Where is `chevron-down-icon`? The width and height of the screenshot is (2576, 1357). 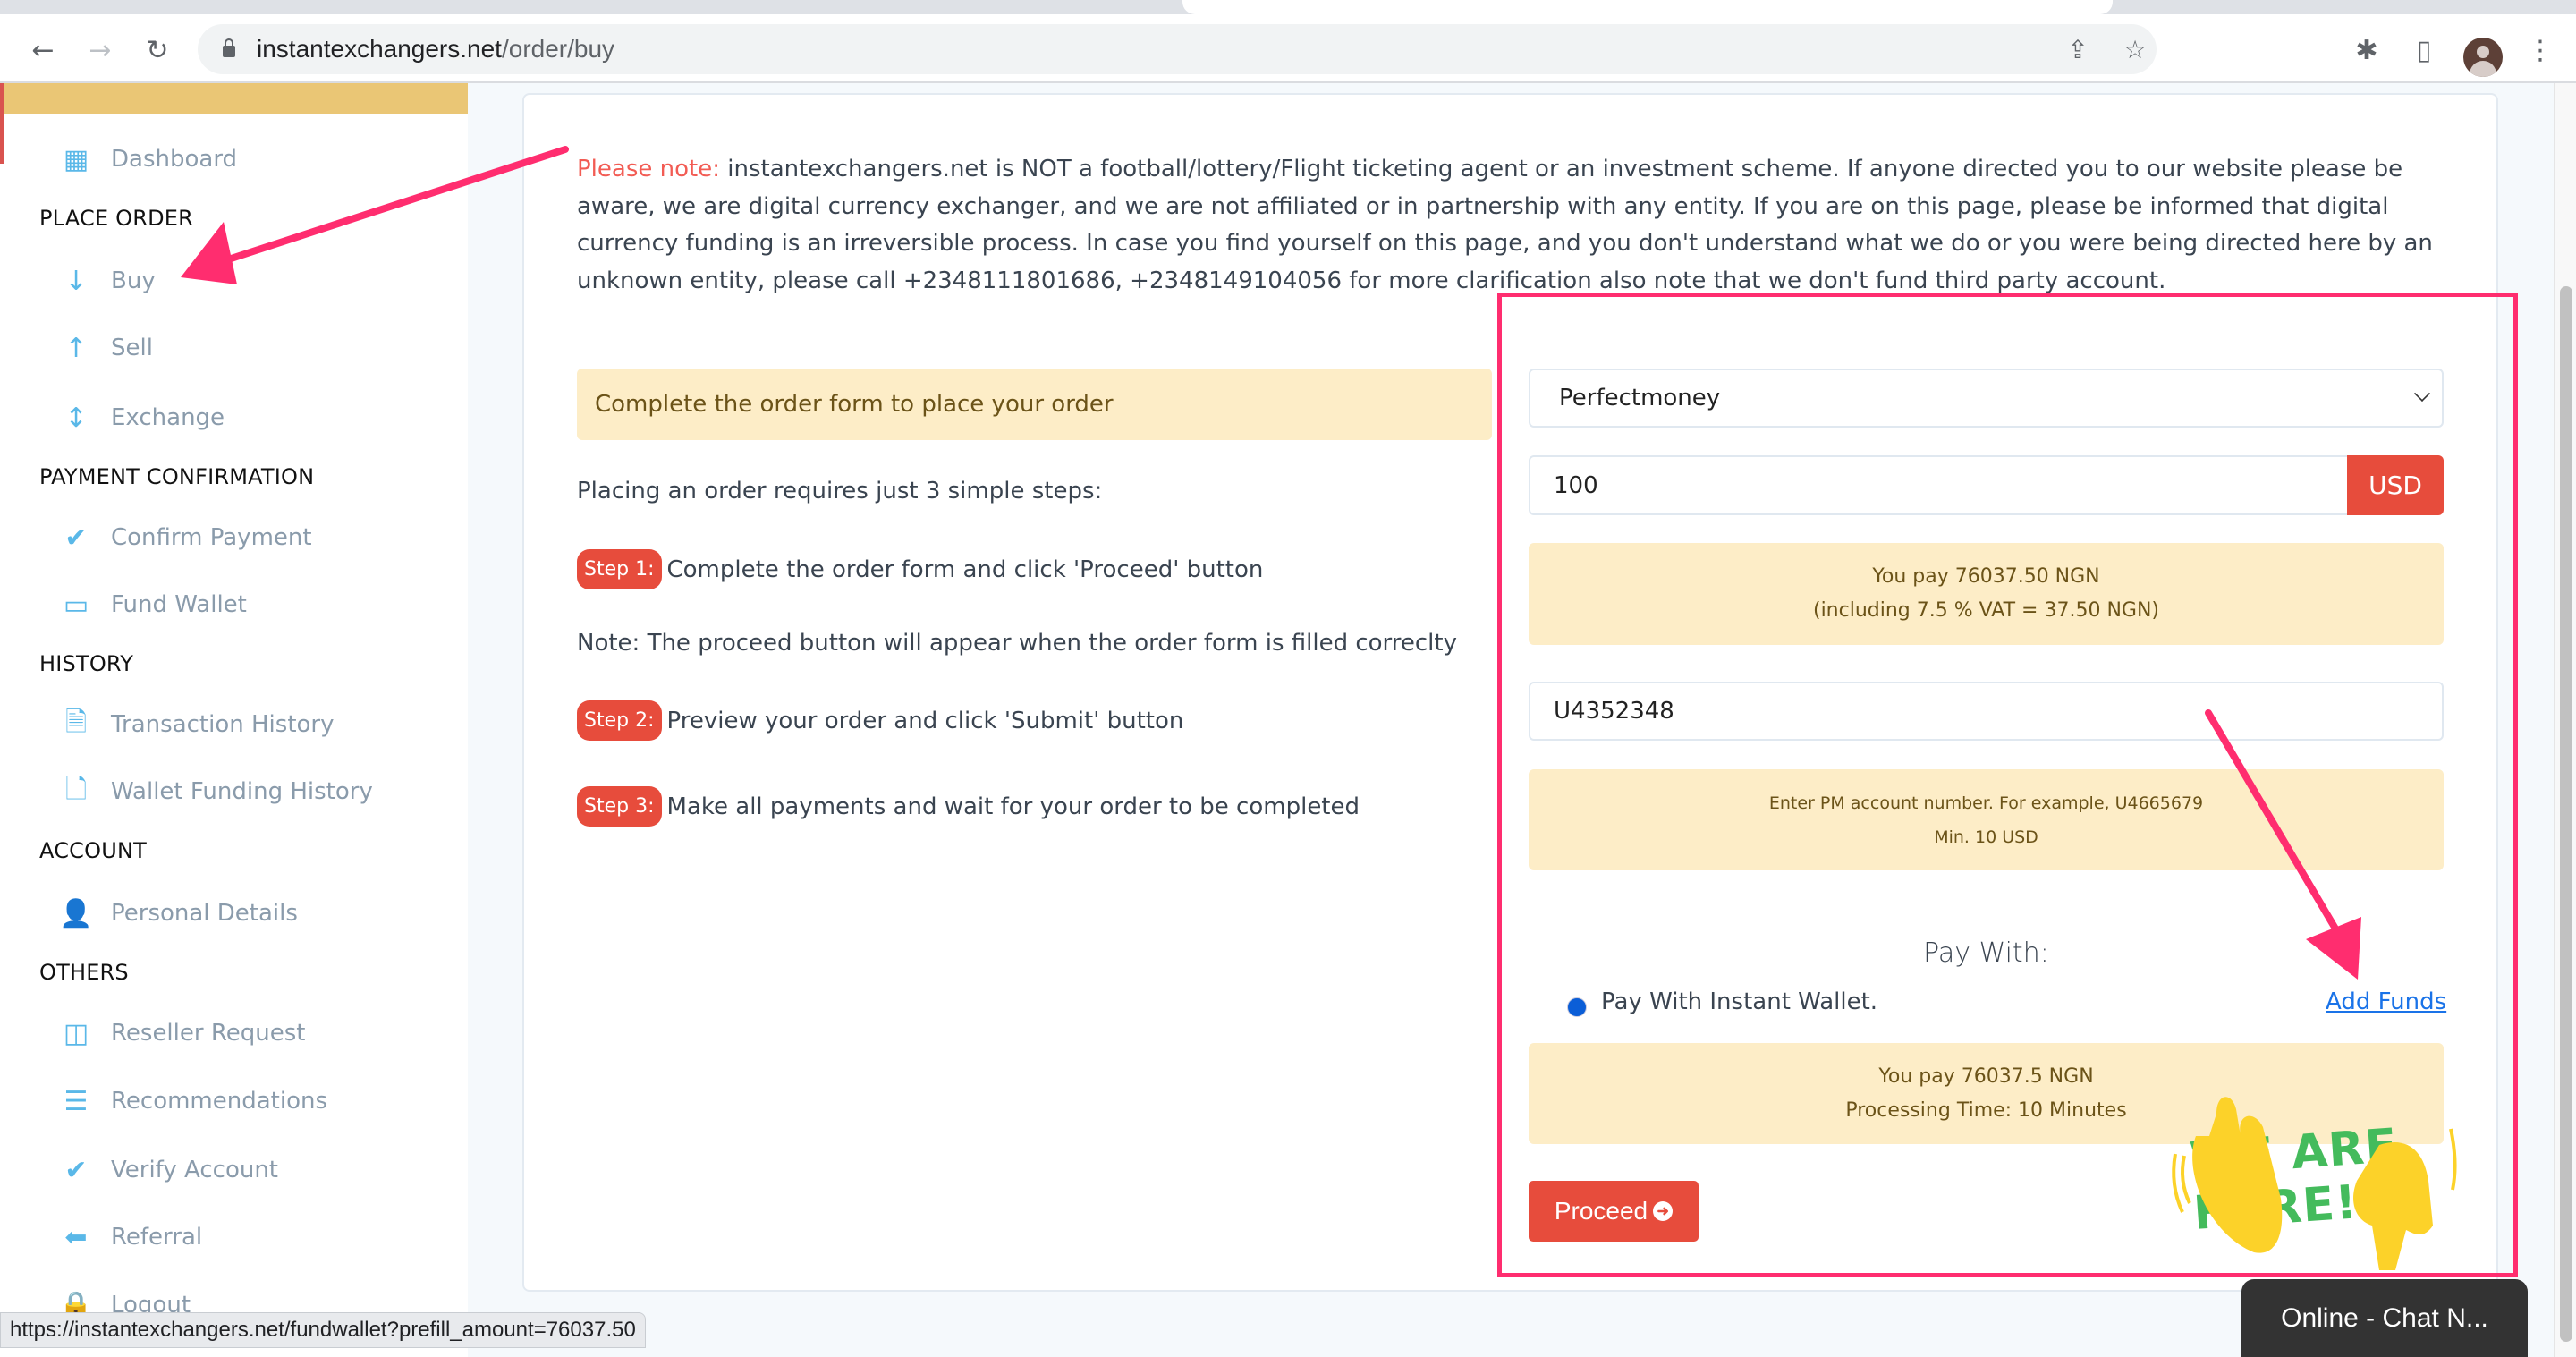 chevron-down-icon is located at coordinates (2422, 394).